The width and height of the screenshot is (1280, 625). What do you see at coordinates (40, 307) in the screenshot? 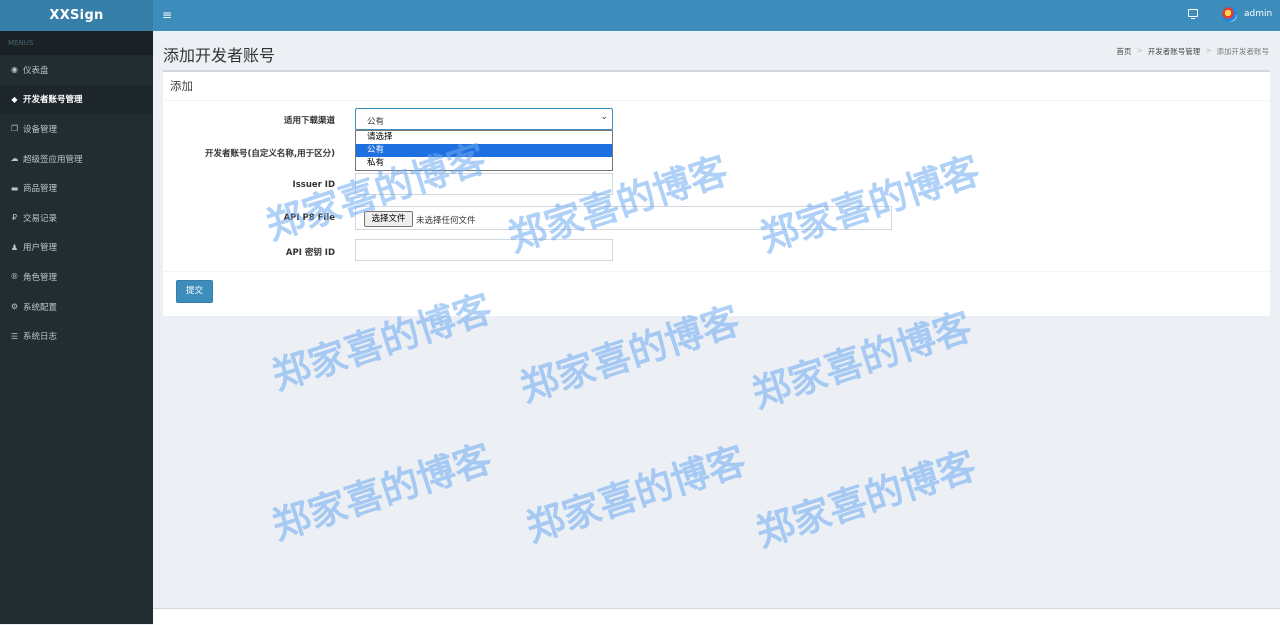
I see `sidebar-item-label: 系统配置` at bounding box center [40, 307].